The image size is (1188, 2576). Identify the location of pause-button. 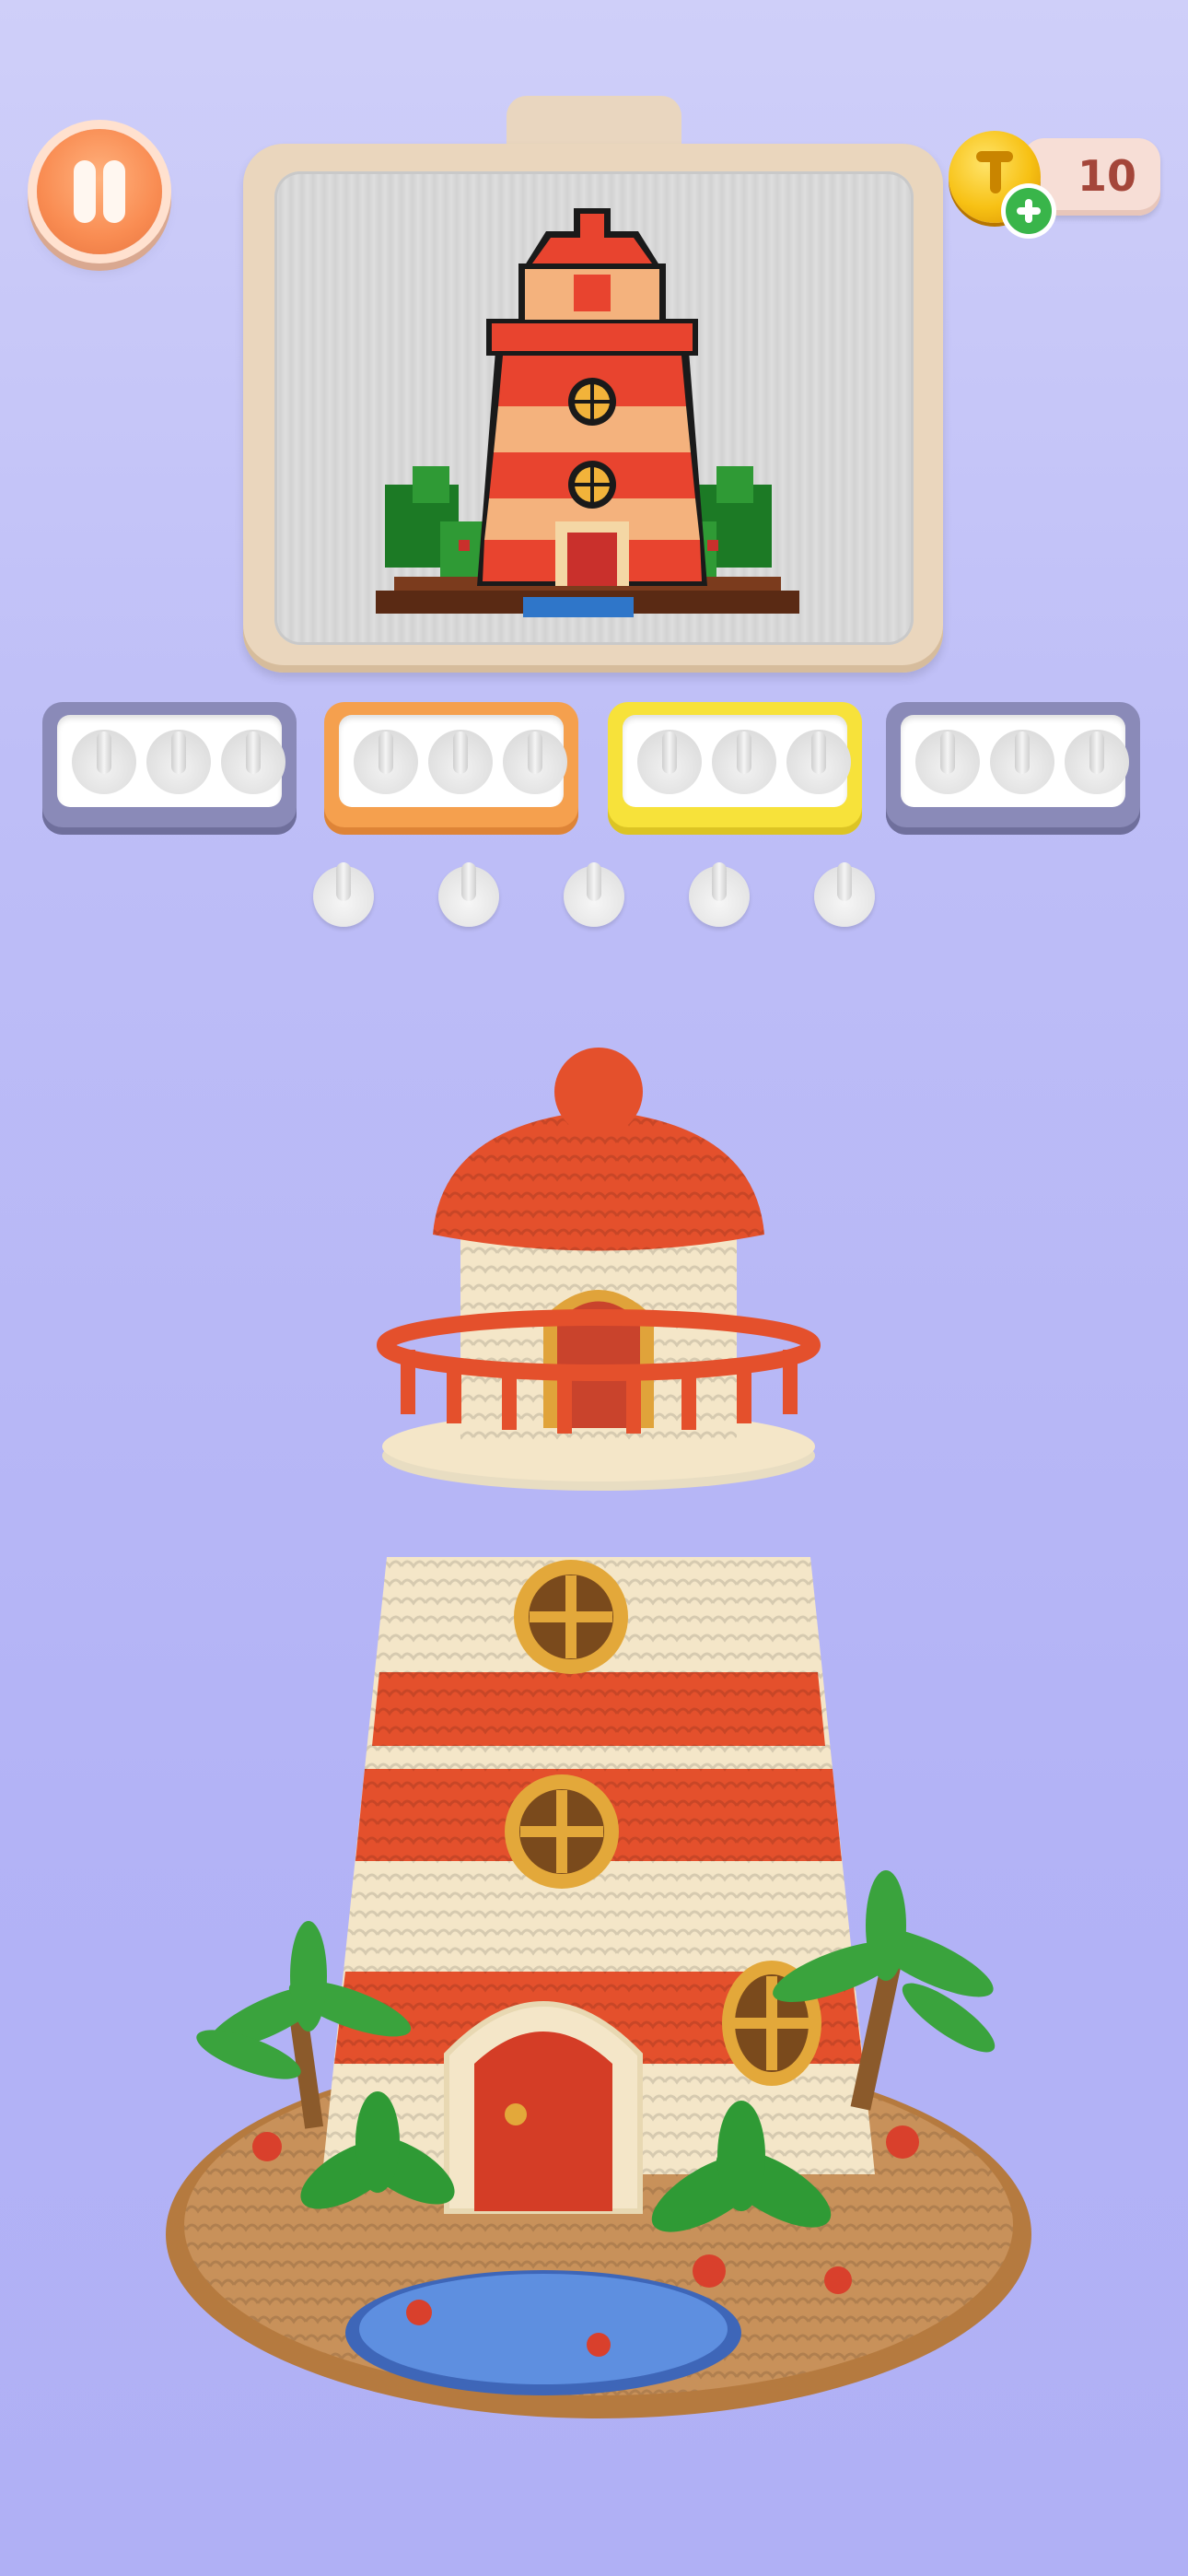
(99, 191).